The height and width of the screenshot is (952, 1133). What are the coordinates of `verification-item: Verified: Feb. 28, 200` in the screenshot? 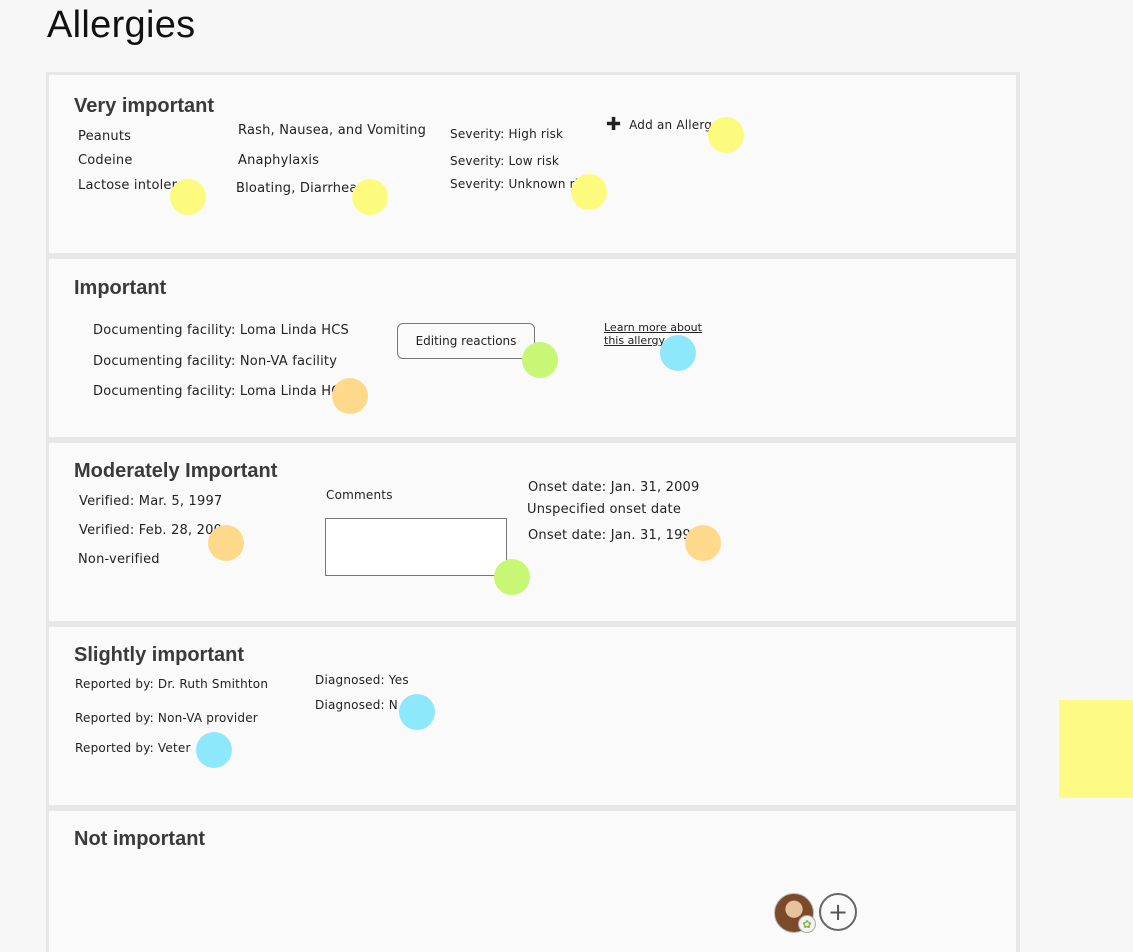 It's located at (150, 530).